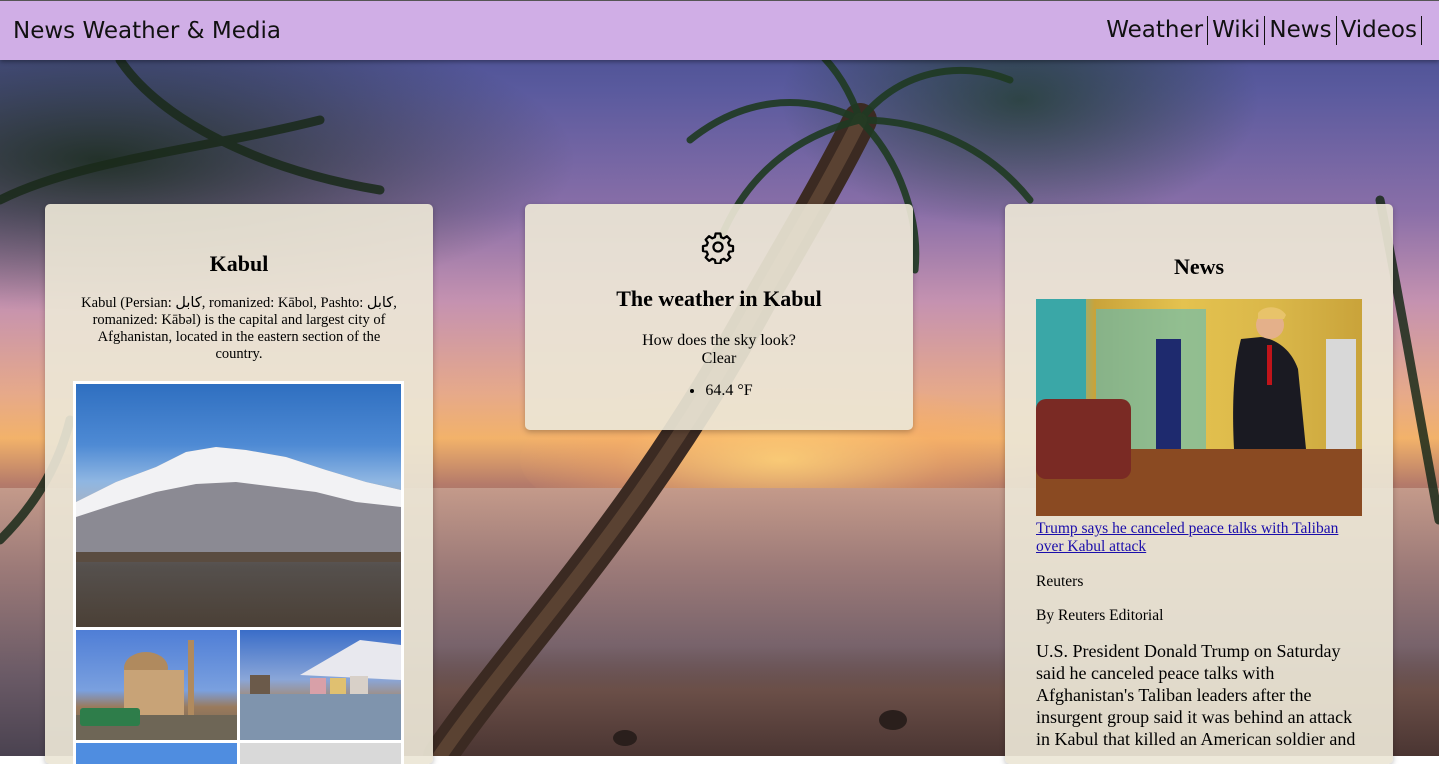  Describe the element at coordinates (719, 298) in the screenshot. I see `weather-title: The weather in Kabul` at that location.